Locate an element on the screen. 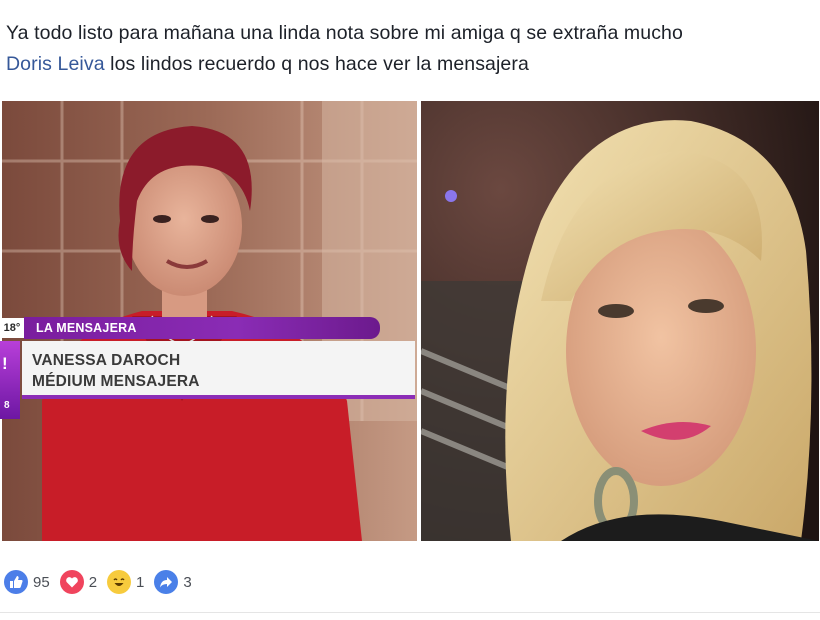 Image resolution: width=820 pixels, height=620 pixels. mention-link: Doris Leiva is located at coordinates (55, 64).